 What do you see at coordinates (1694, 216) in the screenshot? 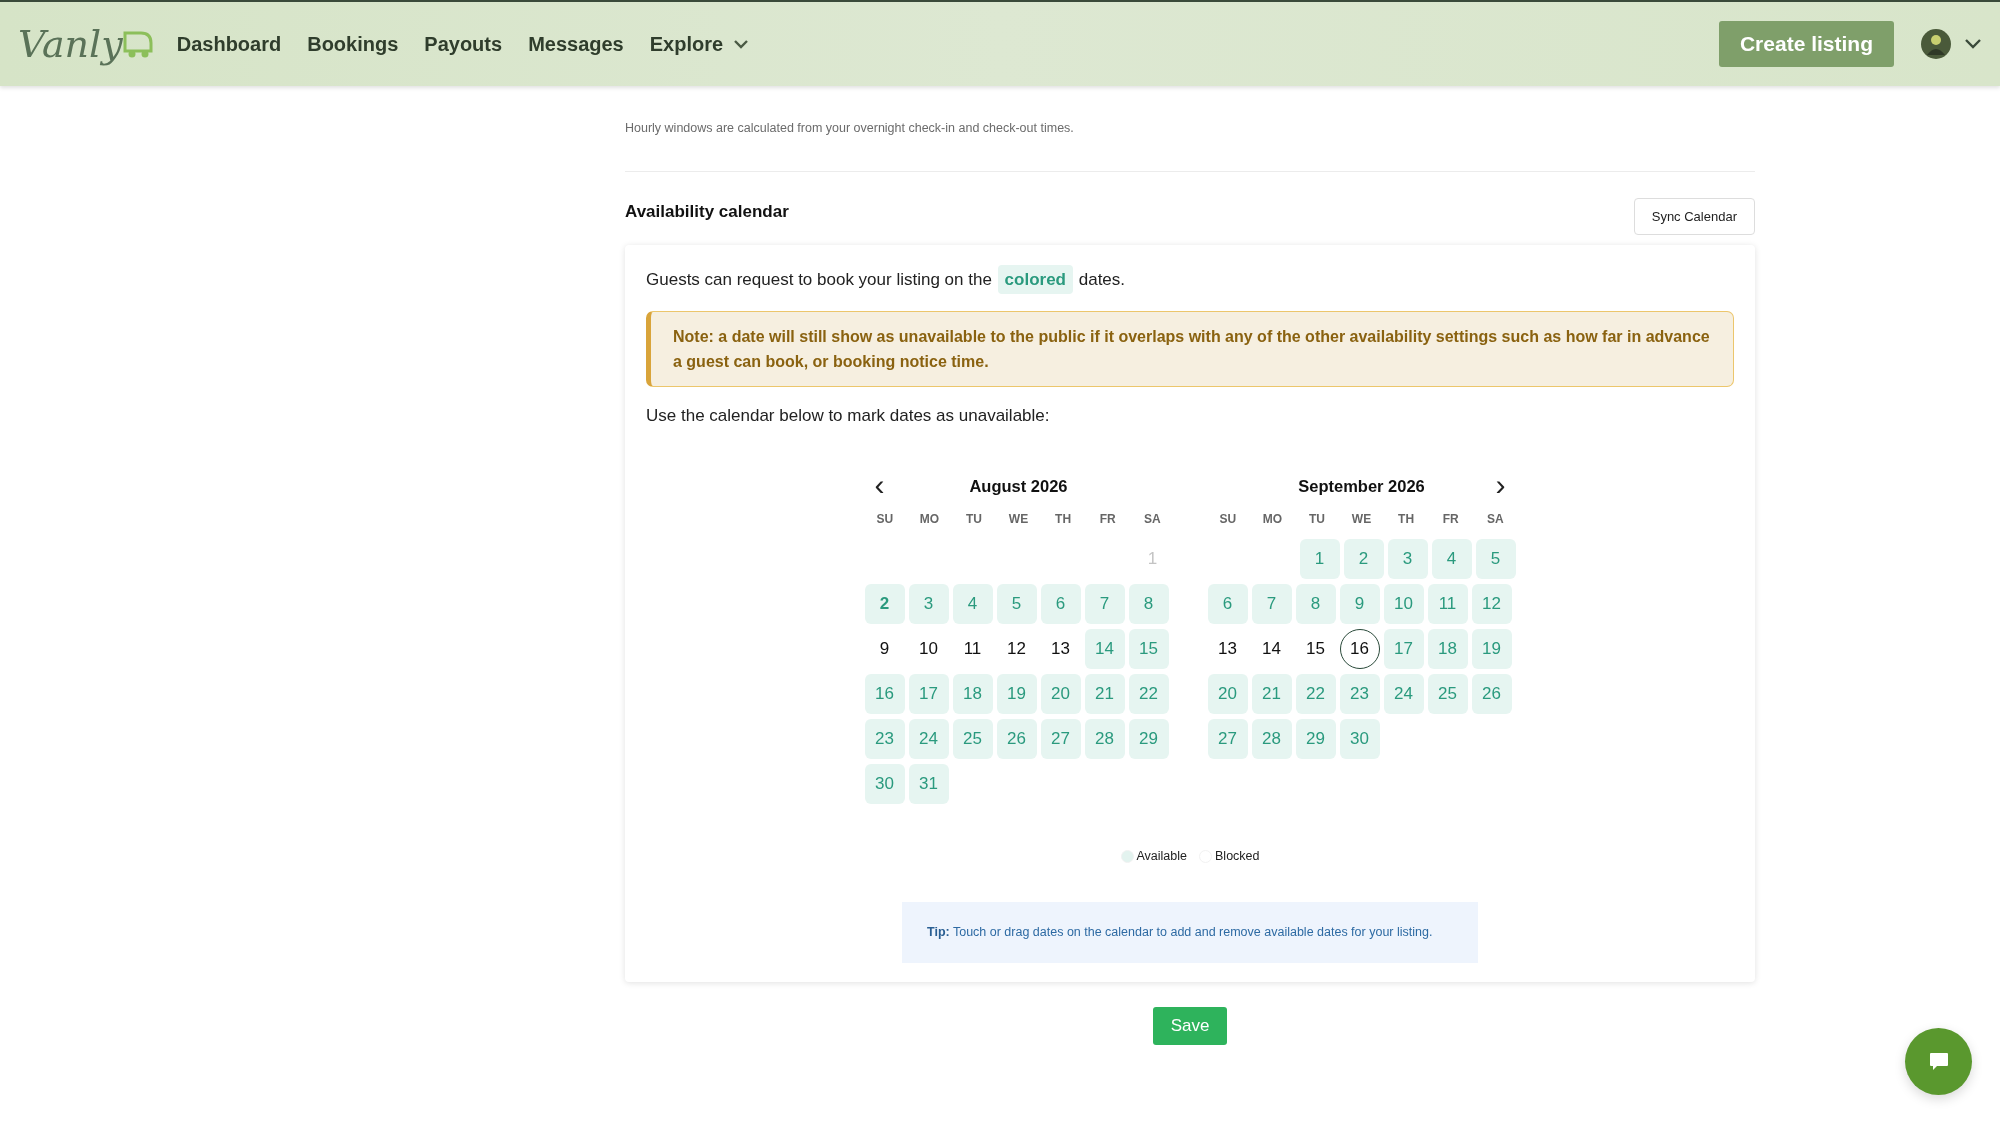
I see `sync-calendar-button: Sync Calendar` at bounding box center [1694, 216].